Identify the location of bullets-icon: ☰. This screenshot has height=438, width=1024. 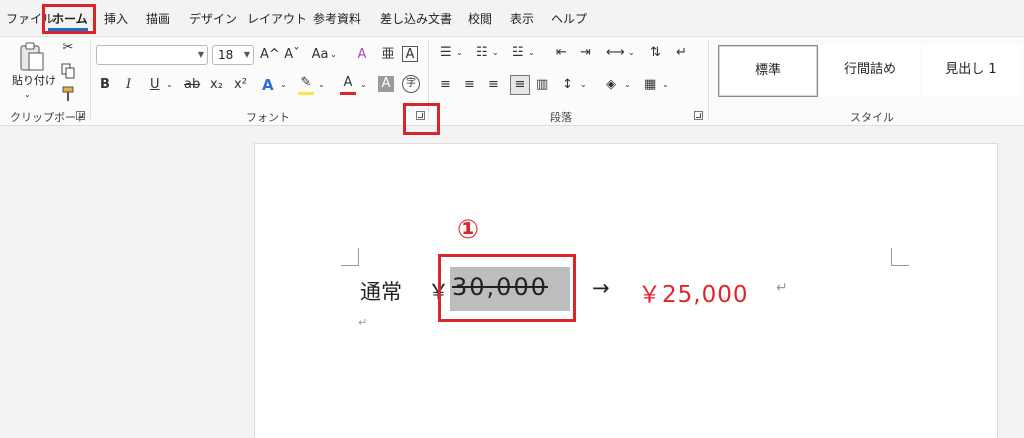
(446, 53).